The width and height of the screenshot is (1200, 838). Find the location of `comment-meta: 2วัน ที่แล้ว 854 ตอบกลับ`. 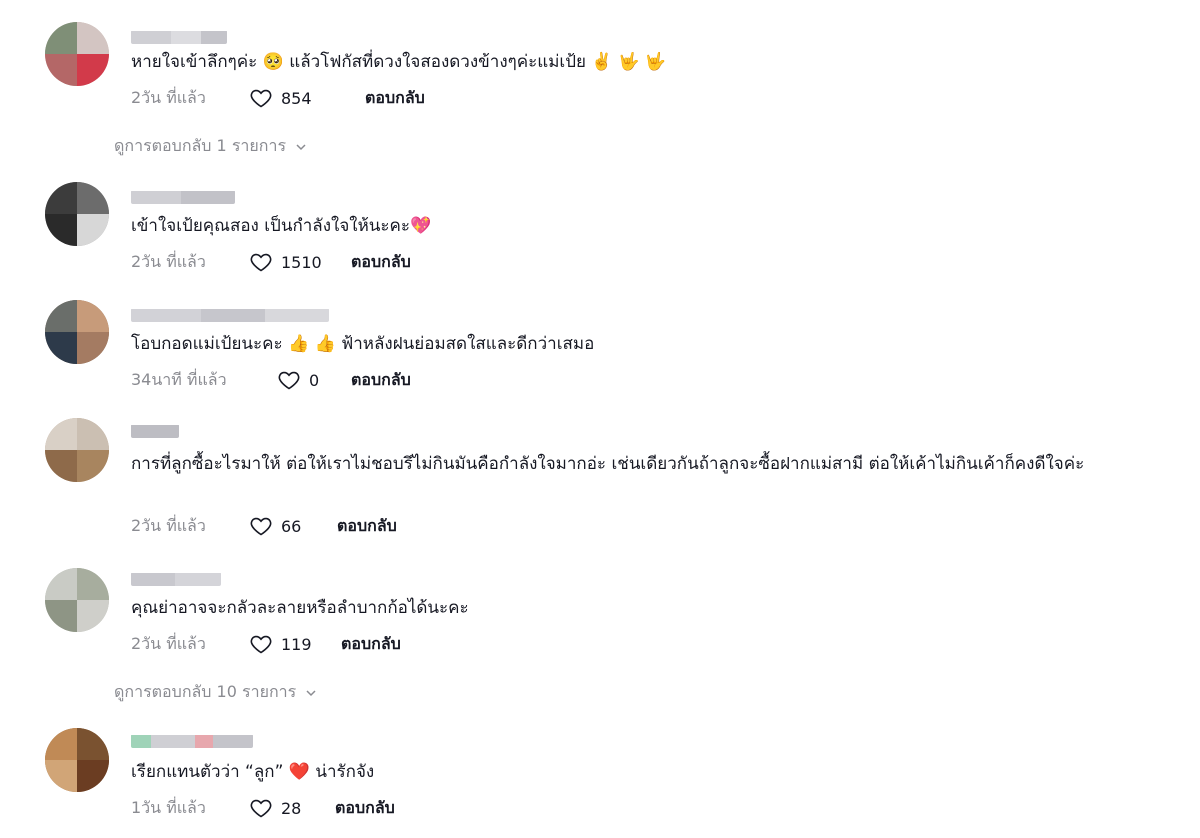

comment-meta: 2วัน ที่แล้ว 854 ตอบกลับ is located at coordinates (278, 98).